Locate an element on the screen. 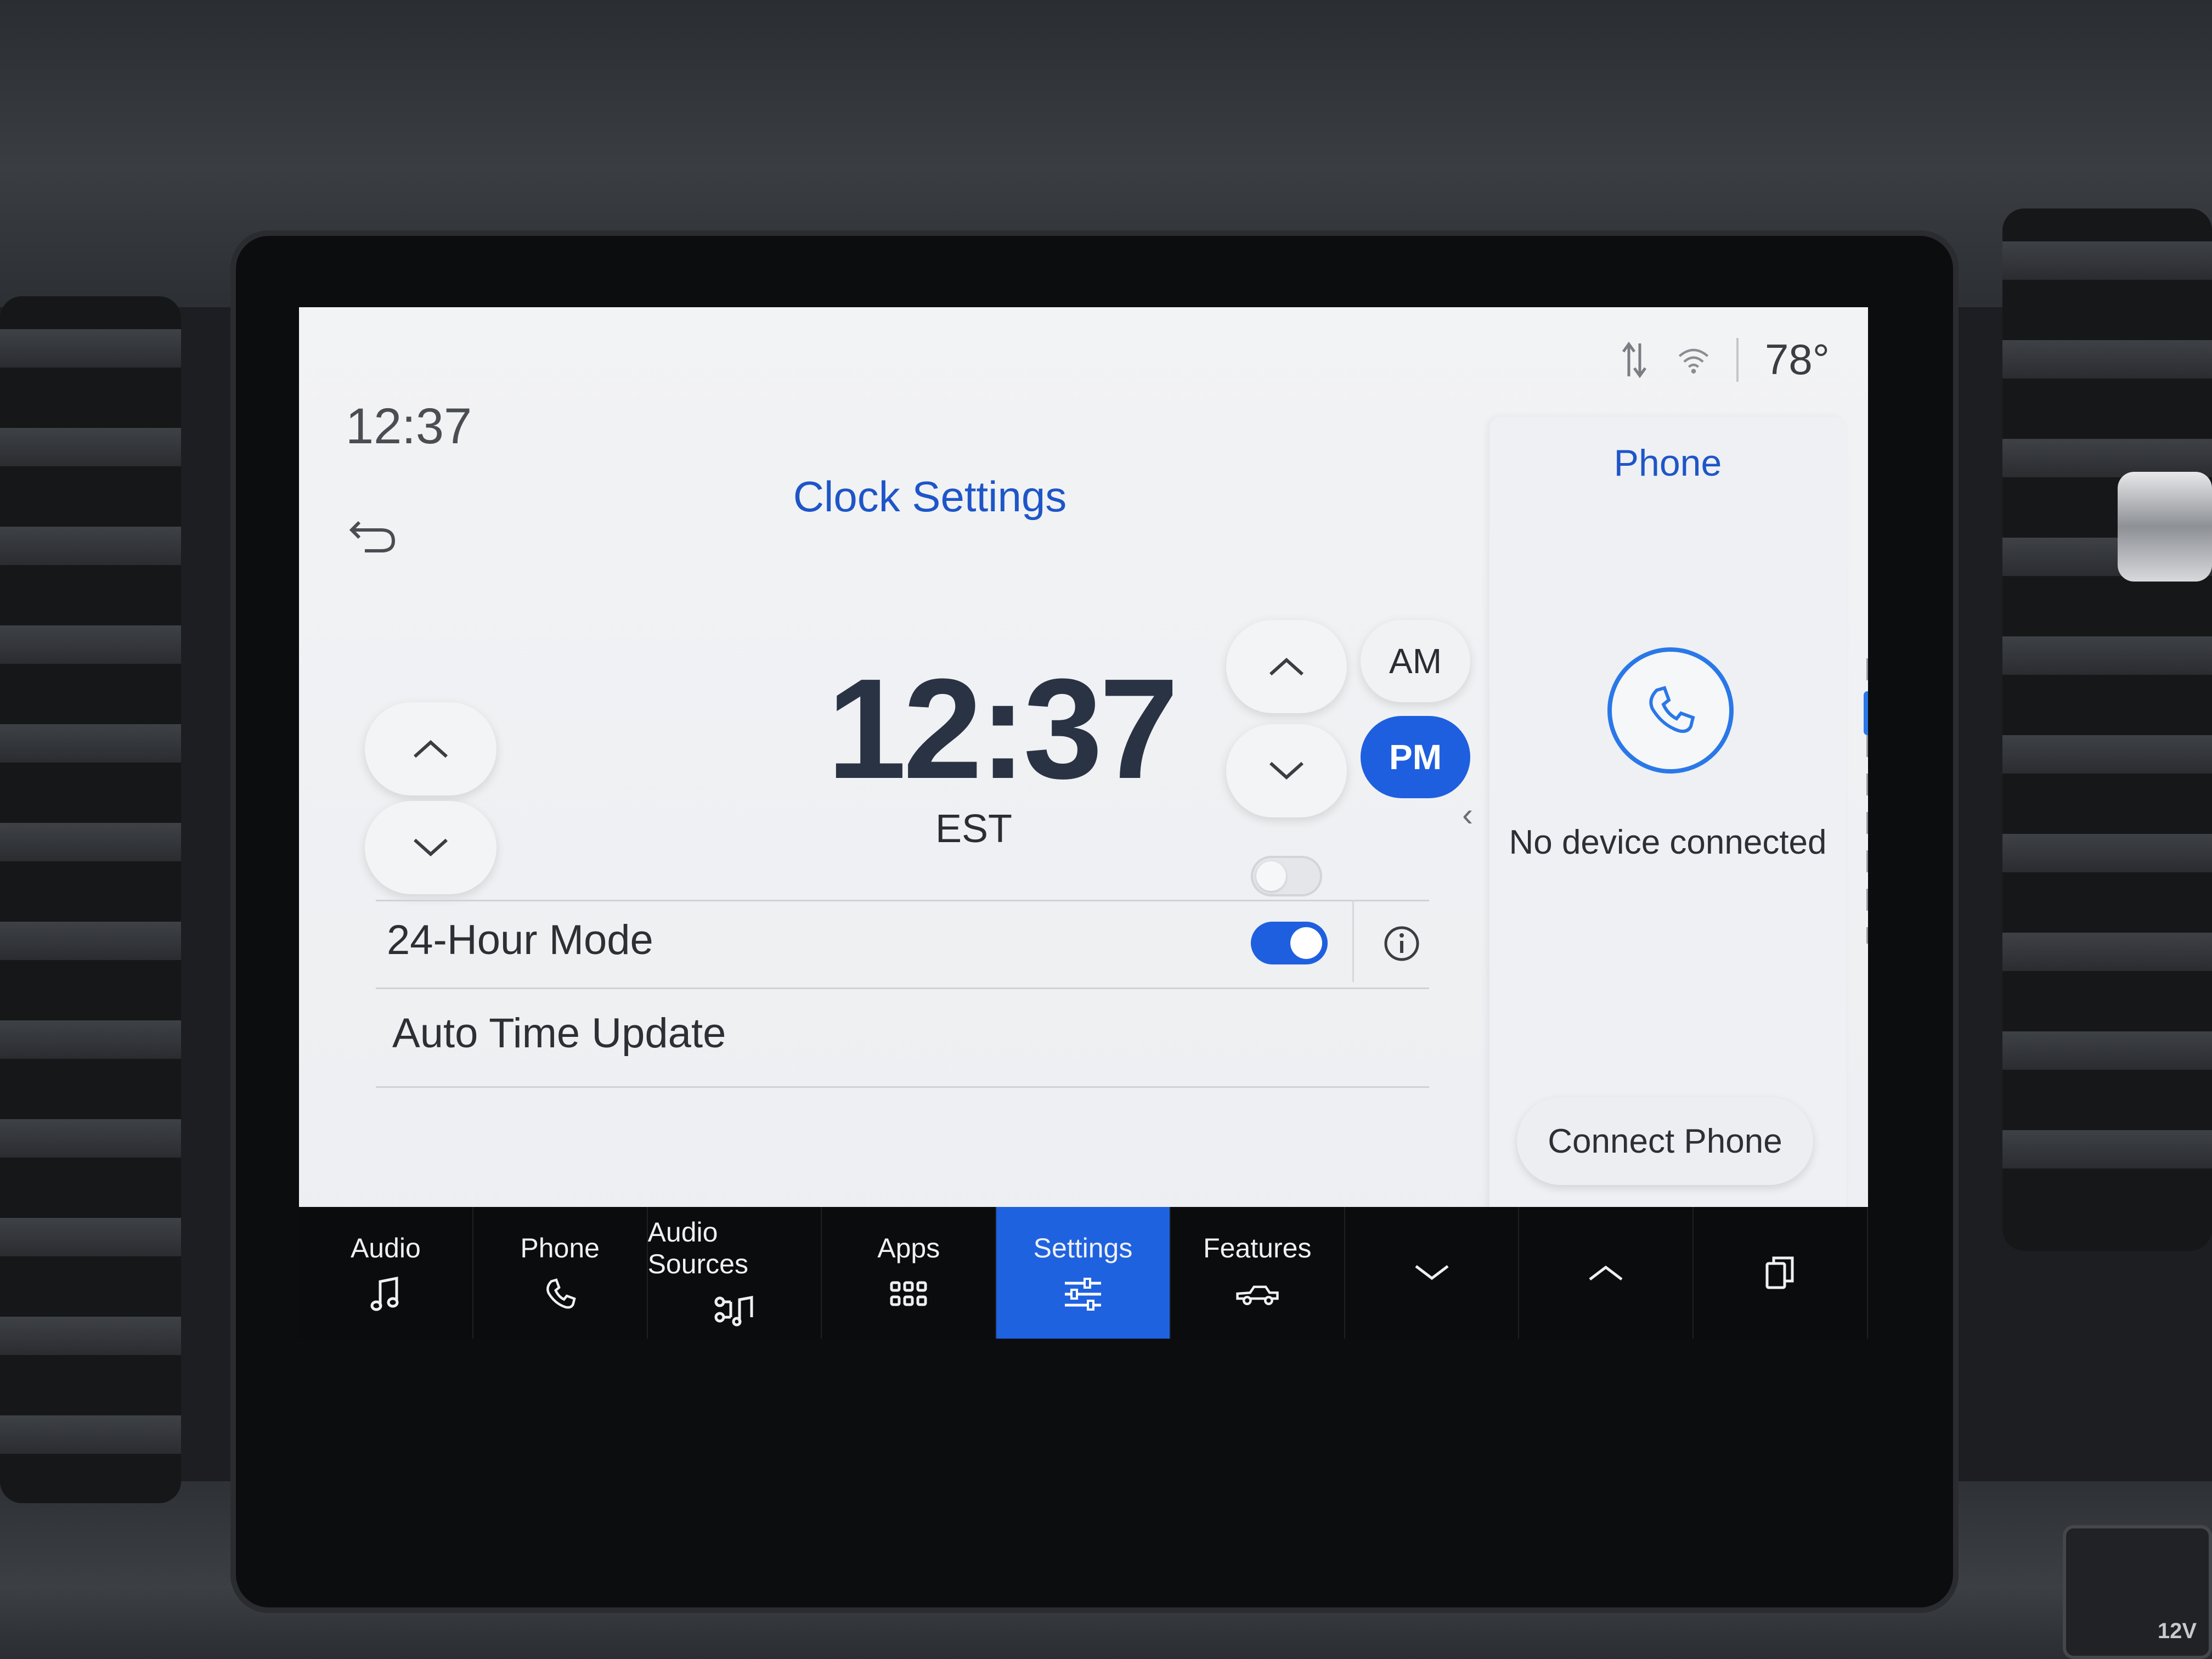 The height and width of the screenshot is (1659, 2212). nav-apps: Apps is located at coordinates (909, 1273).